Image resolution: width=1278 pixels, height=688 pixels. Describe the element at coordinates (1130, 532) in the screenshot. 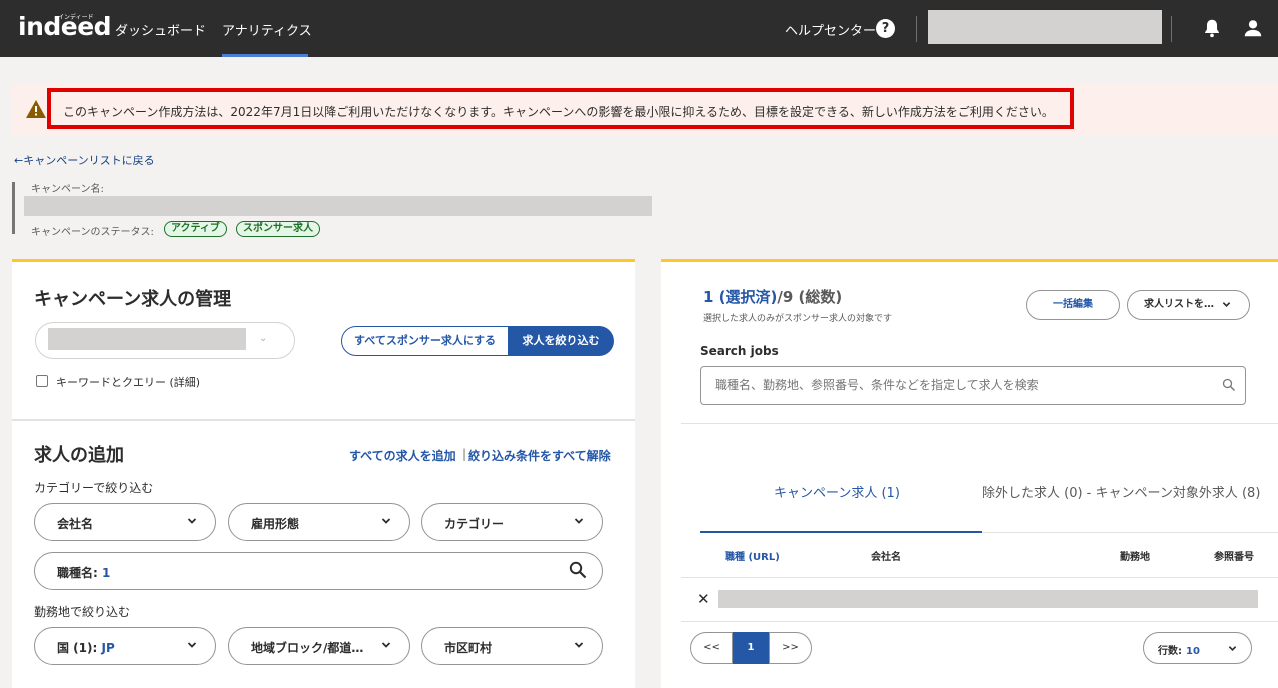

I see `tab-baseline` at that location.